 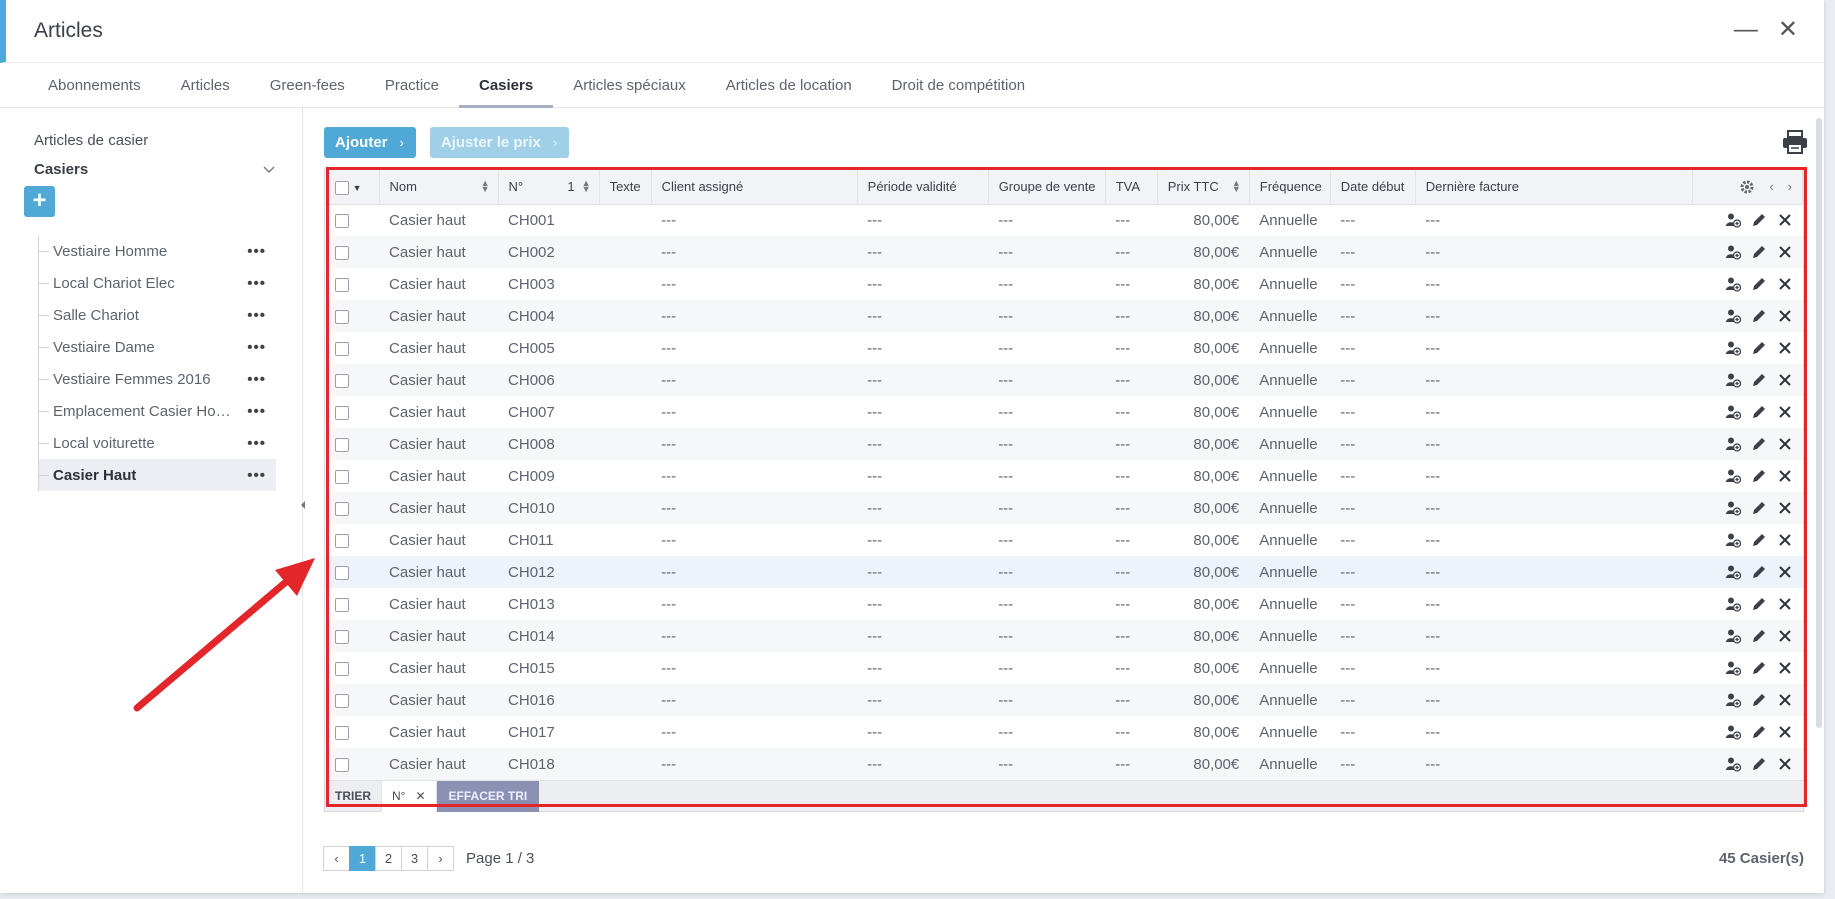 I want to click on page-3-button: 3, so click(x=414, y=858).